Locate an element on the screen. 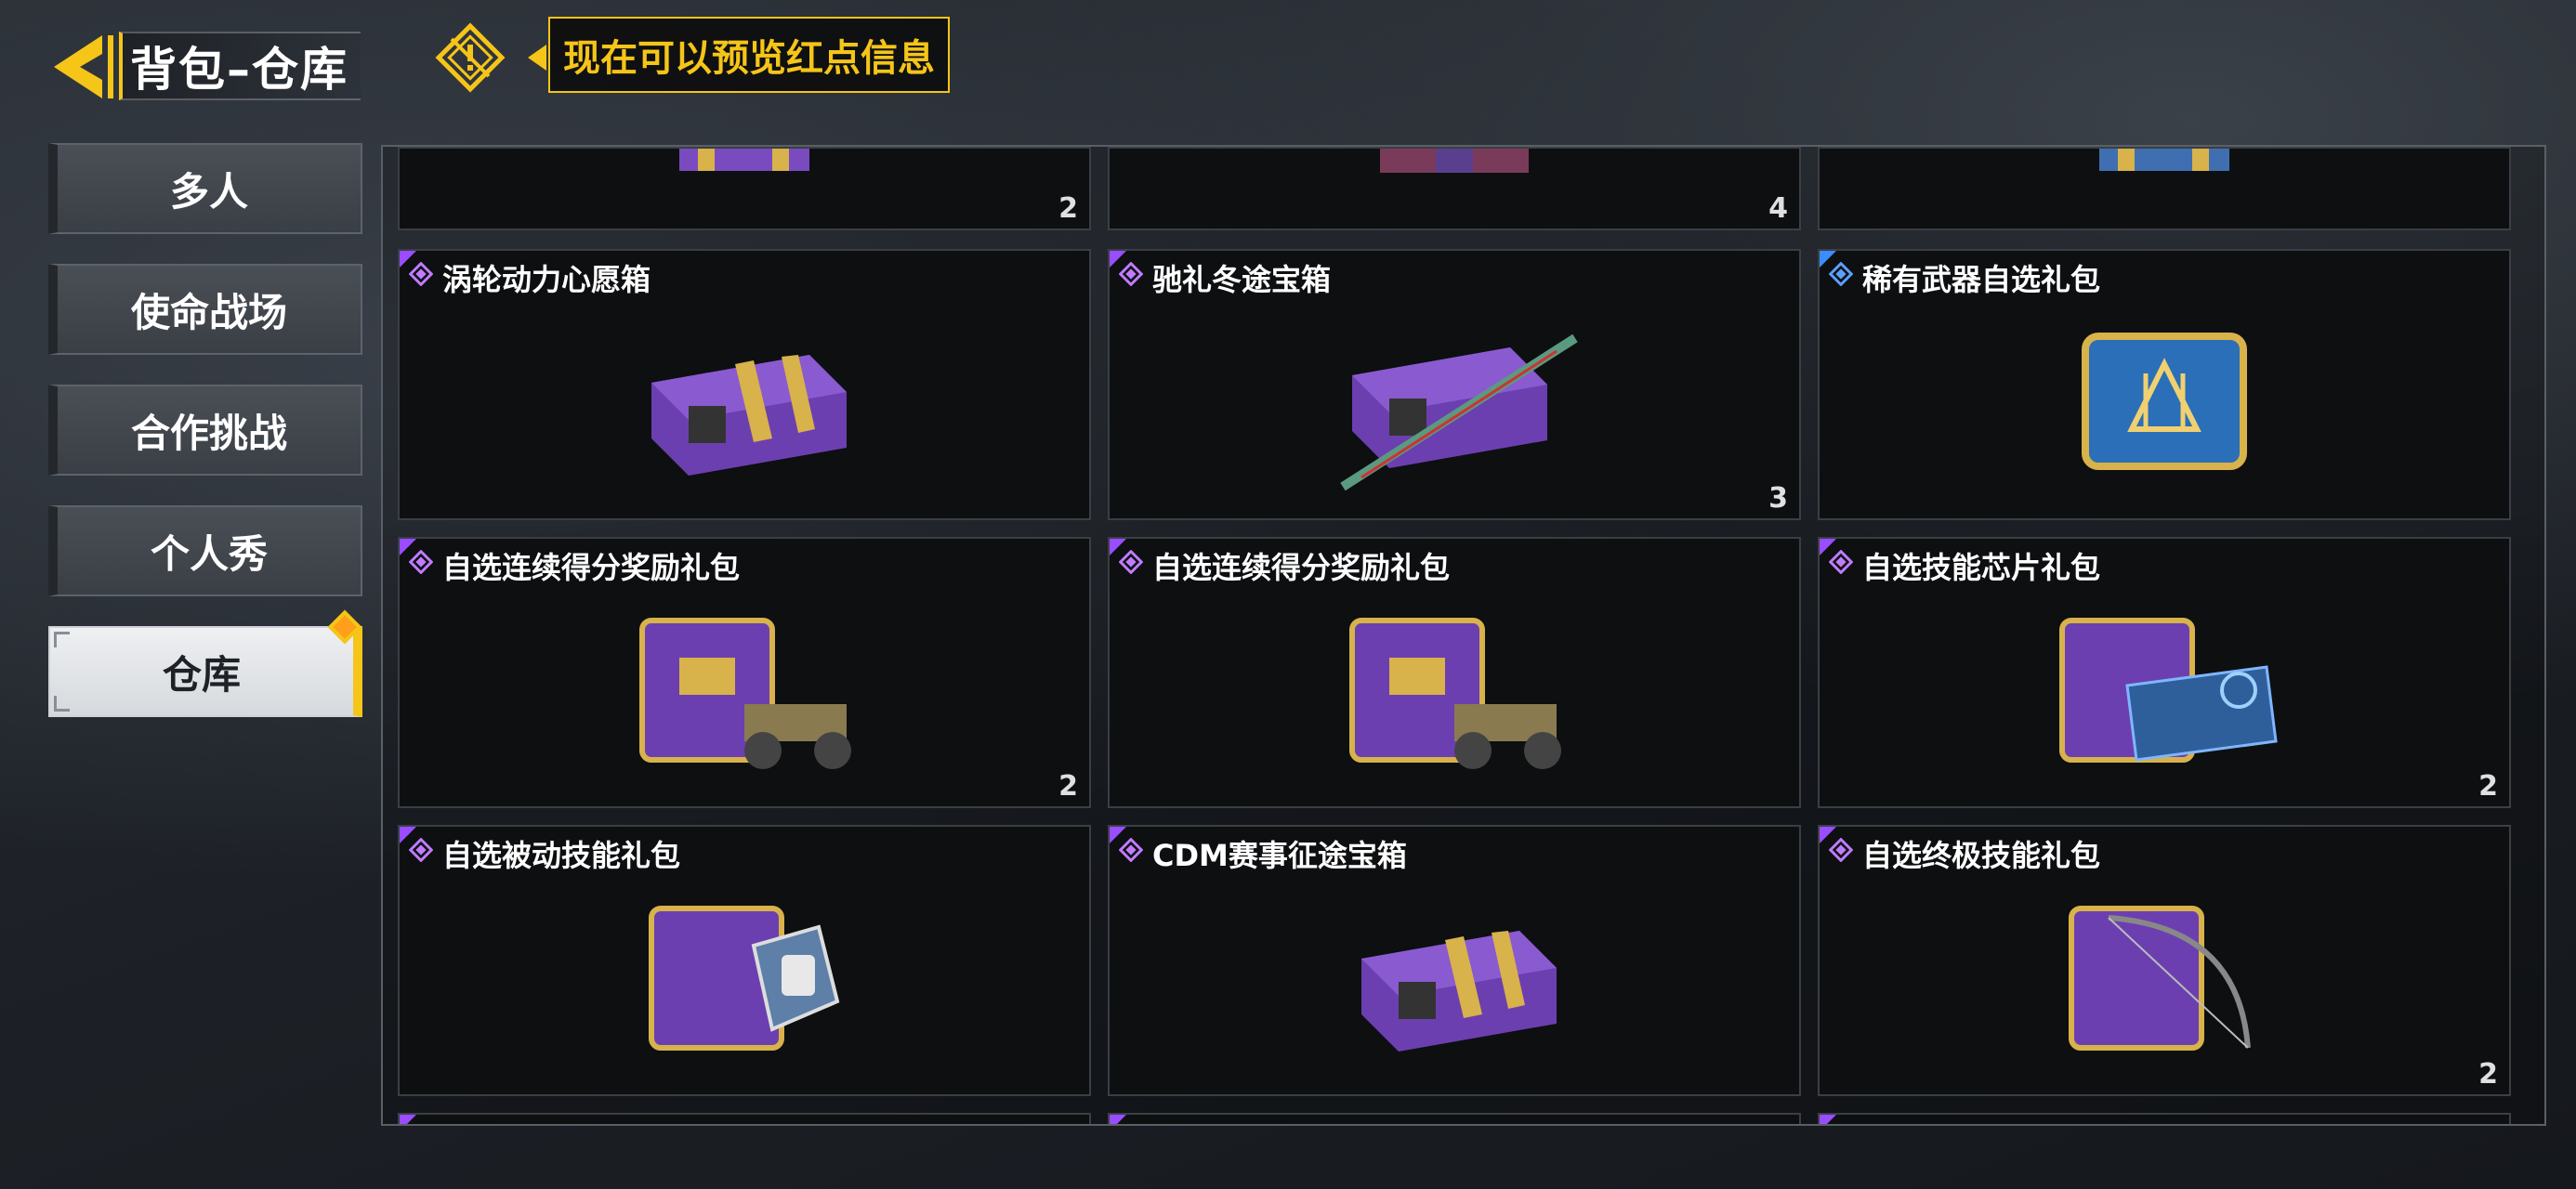  item-card-partial: 4 is located at coordinates (1454, 189).